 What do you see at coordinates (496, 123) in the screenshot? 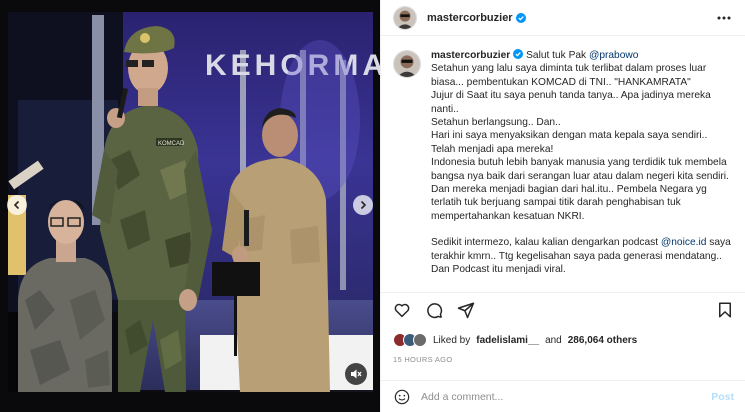
I see `caption-line: Setahun berlangsung.. Dan..` at bounding box center [496, 123].